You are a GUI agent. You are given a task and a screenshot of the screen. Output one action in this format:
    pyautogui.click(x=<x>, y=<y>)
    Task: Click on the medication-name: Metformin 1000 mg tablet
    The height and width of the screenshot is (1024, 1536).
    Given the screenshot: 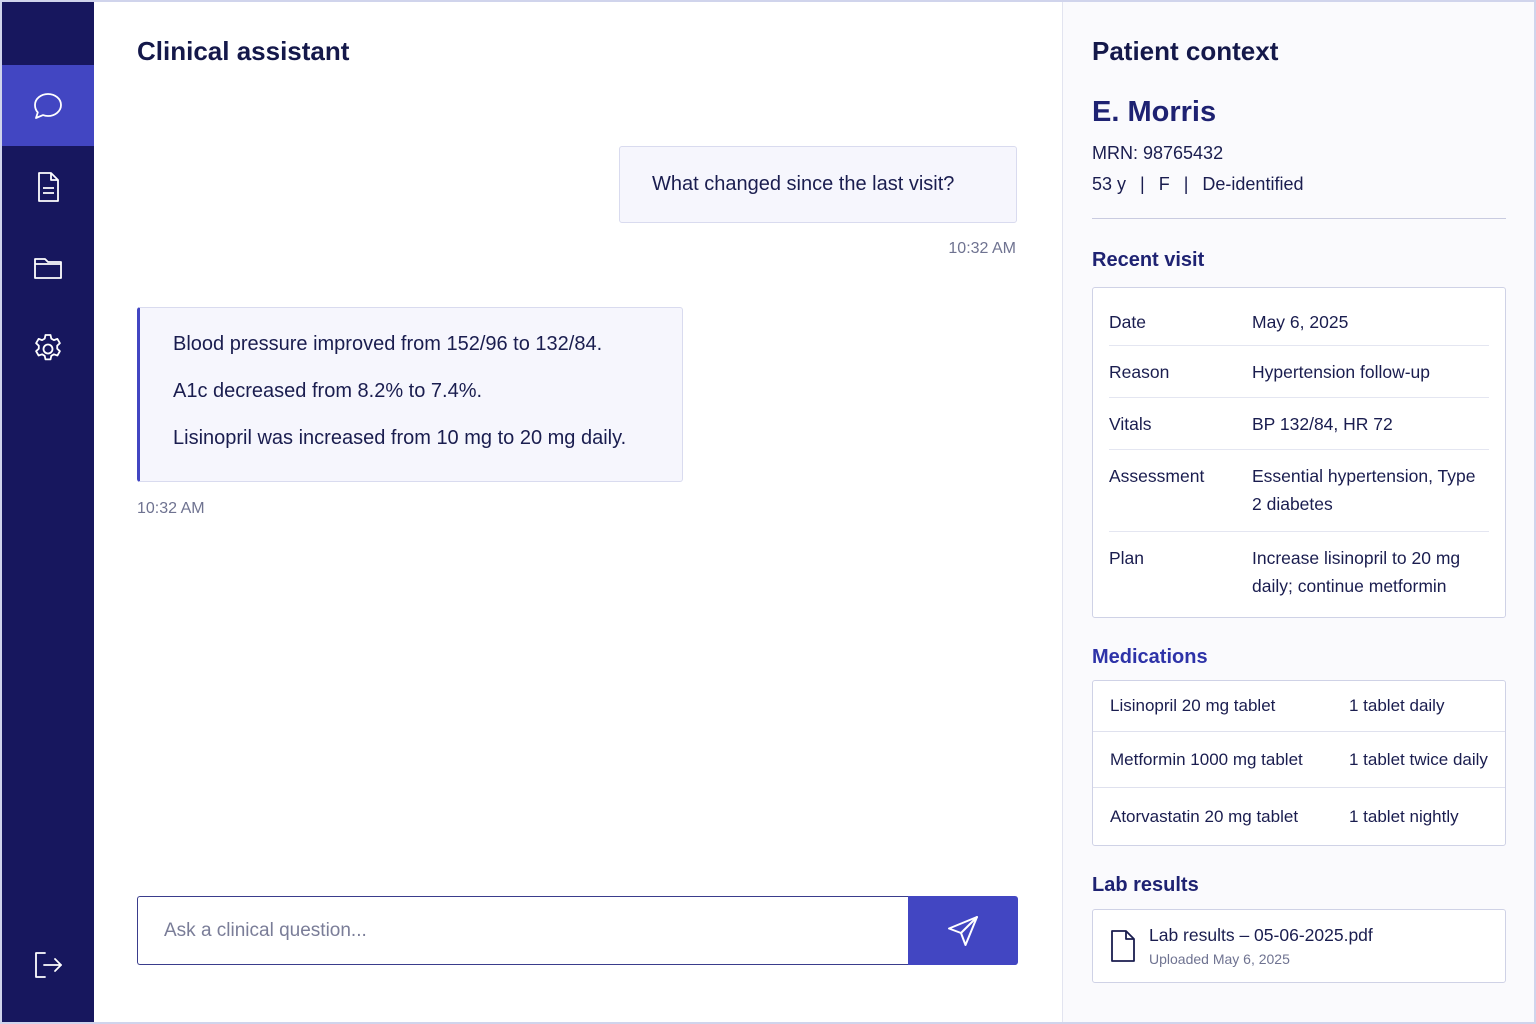 What is the action you would take?
    pyautogui.click(x=1206, y=759)
    